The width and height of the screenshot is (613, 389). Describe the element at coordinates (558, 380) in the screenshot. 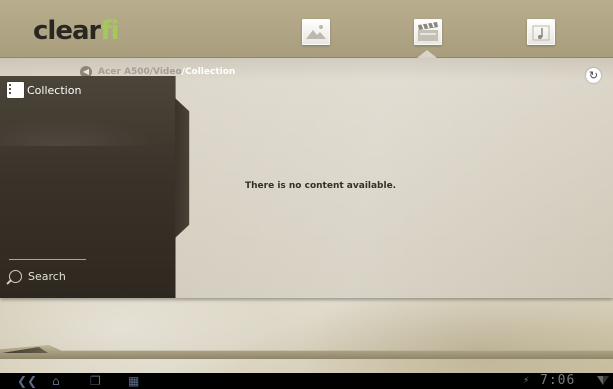

I see `clock: 7:06` at that location.